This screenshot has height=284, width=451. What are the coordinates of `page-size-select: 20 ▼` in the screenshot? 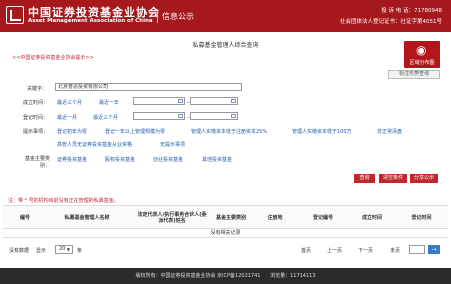 It's located at (64, 249).